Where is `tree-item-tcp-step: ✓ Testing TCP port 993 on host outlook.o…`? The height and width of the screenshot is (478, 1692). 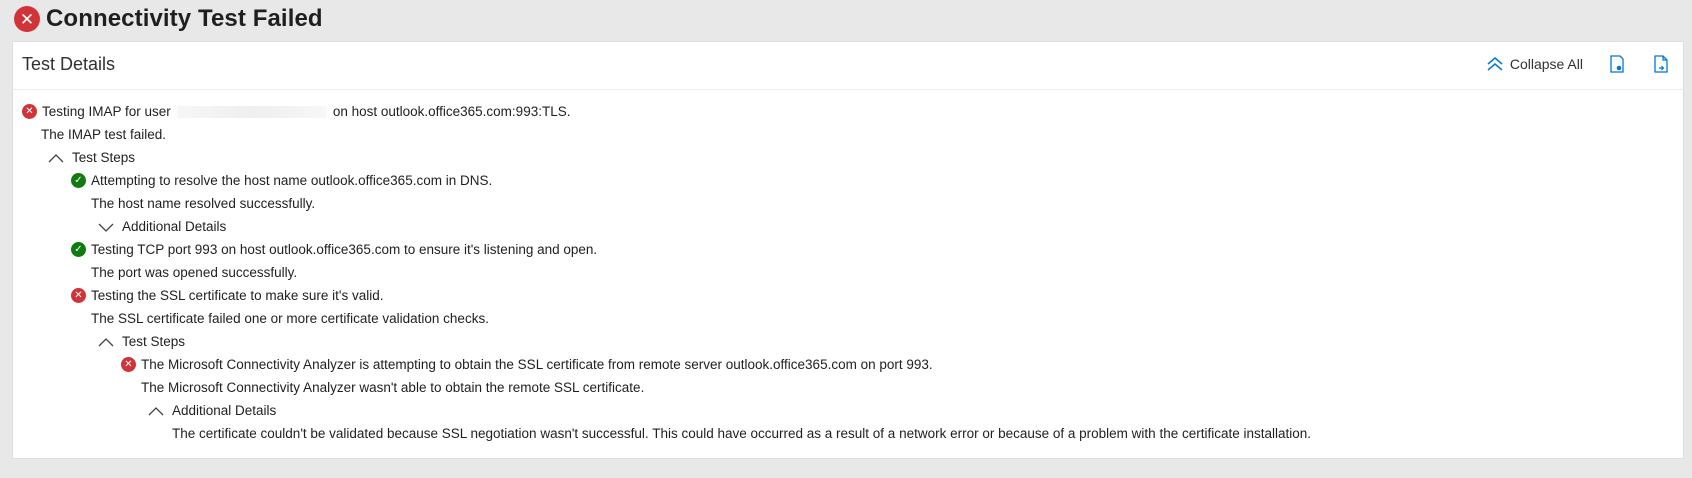
tree-item-tcp-step: ✓ Testing TCP port 993 on host outlook.o… is located at coordinates (848, 249).